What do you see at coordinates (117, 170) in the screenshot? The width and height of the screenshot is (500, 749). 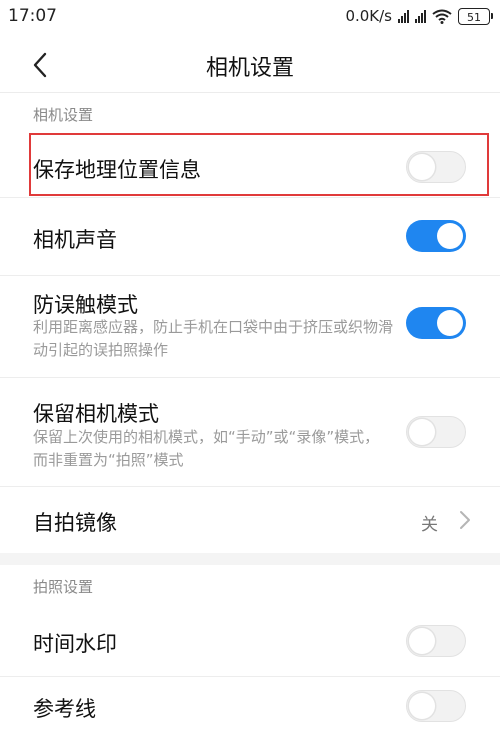 I see `setting-title: 保存地理位置信息` at bounding box center [117, 170].